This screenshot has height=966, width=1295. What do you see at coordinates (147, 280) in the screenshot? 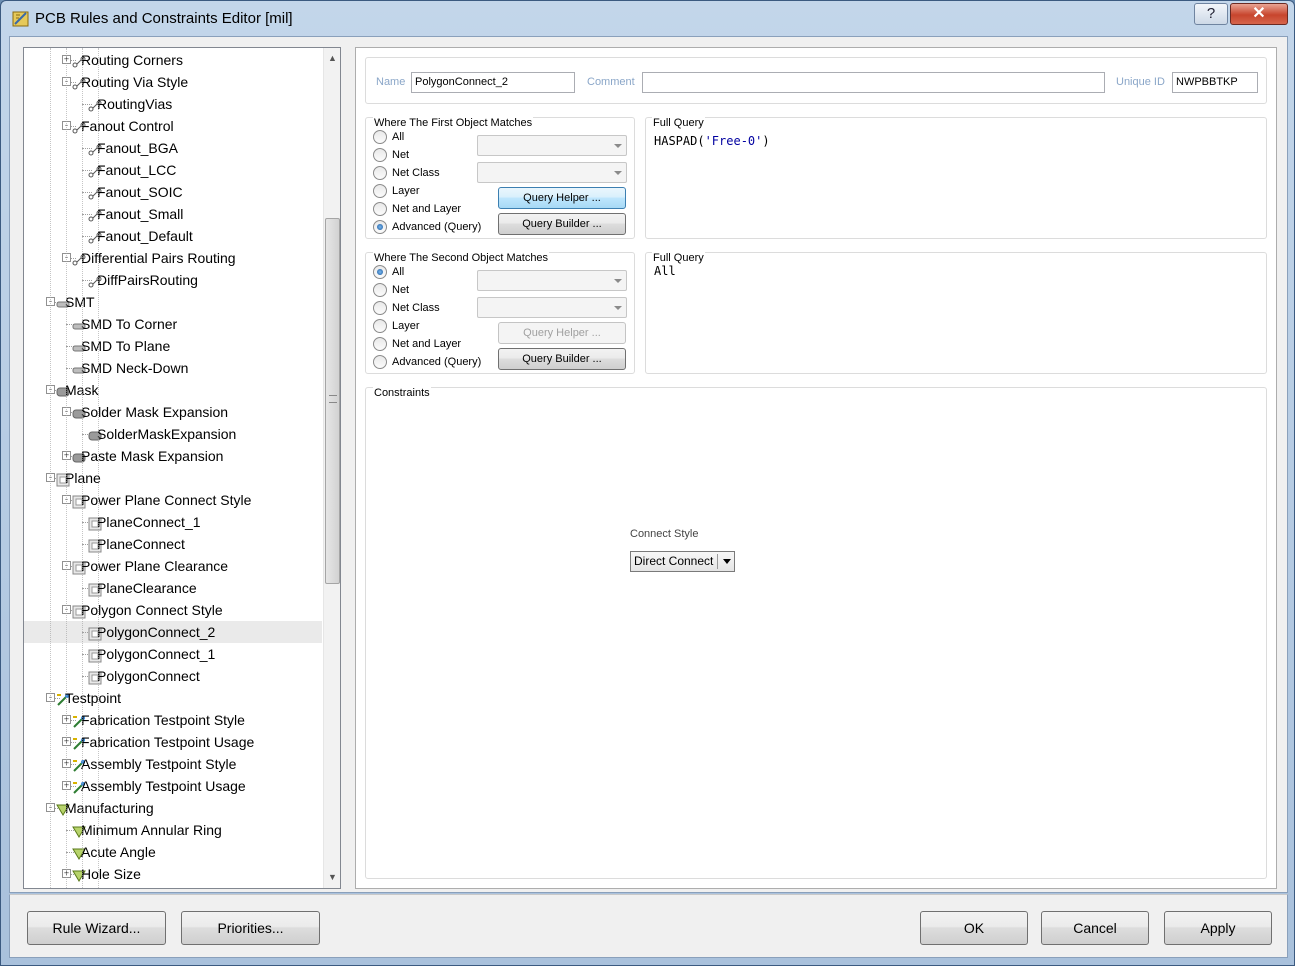
I see `tree-item-label: DiffPairsRouting` at bounding box center [147, 280].